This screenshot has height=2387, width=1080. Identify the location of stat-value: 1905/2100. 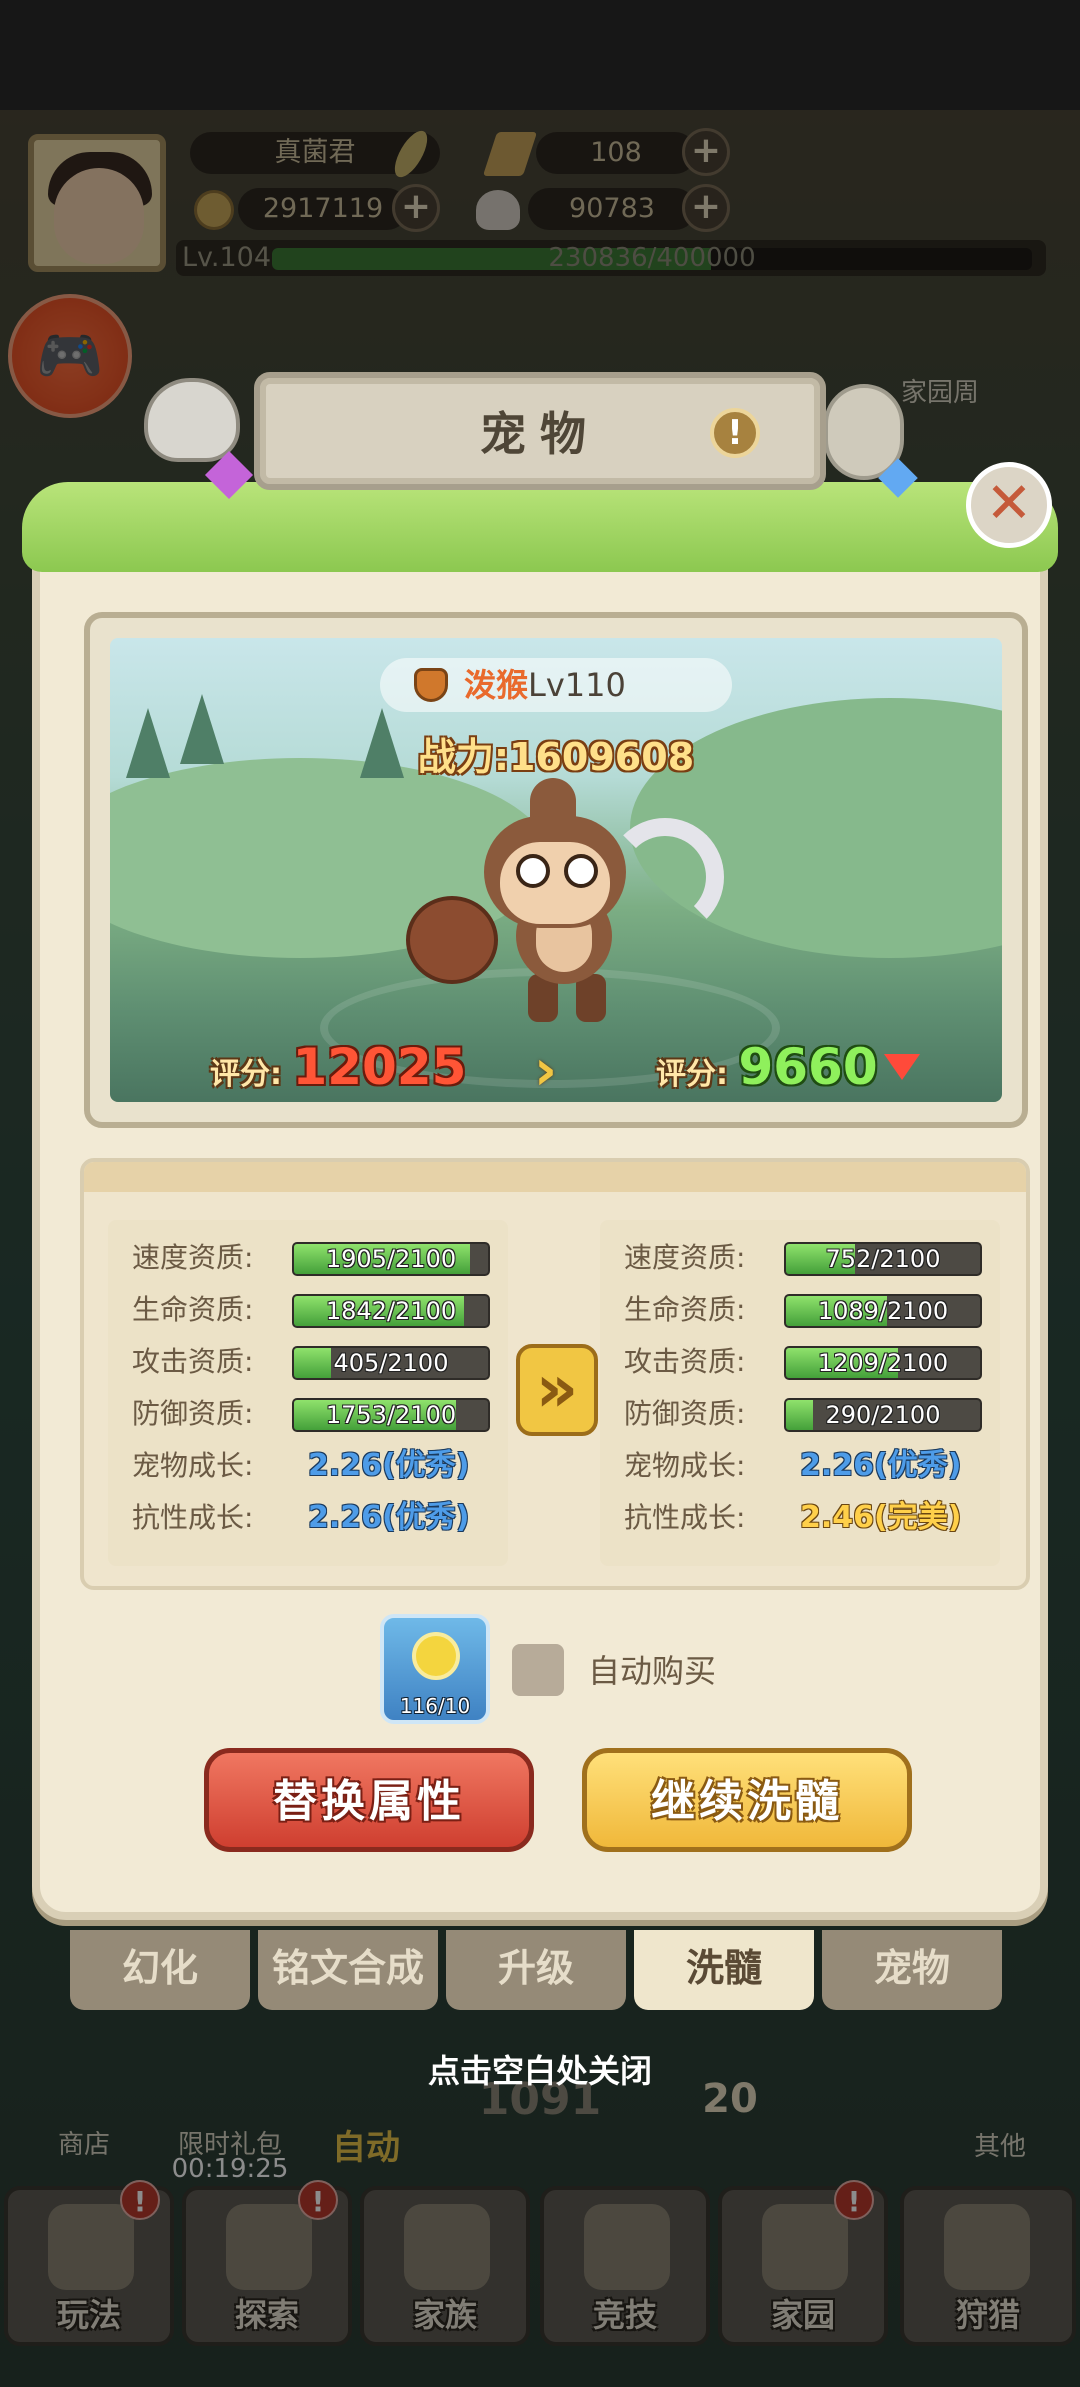
(391, 1259).